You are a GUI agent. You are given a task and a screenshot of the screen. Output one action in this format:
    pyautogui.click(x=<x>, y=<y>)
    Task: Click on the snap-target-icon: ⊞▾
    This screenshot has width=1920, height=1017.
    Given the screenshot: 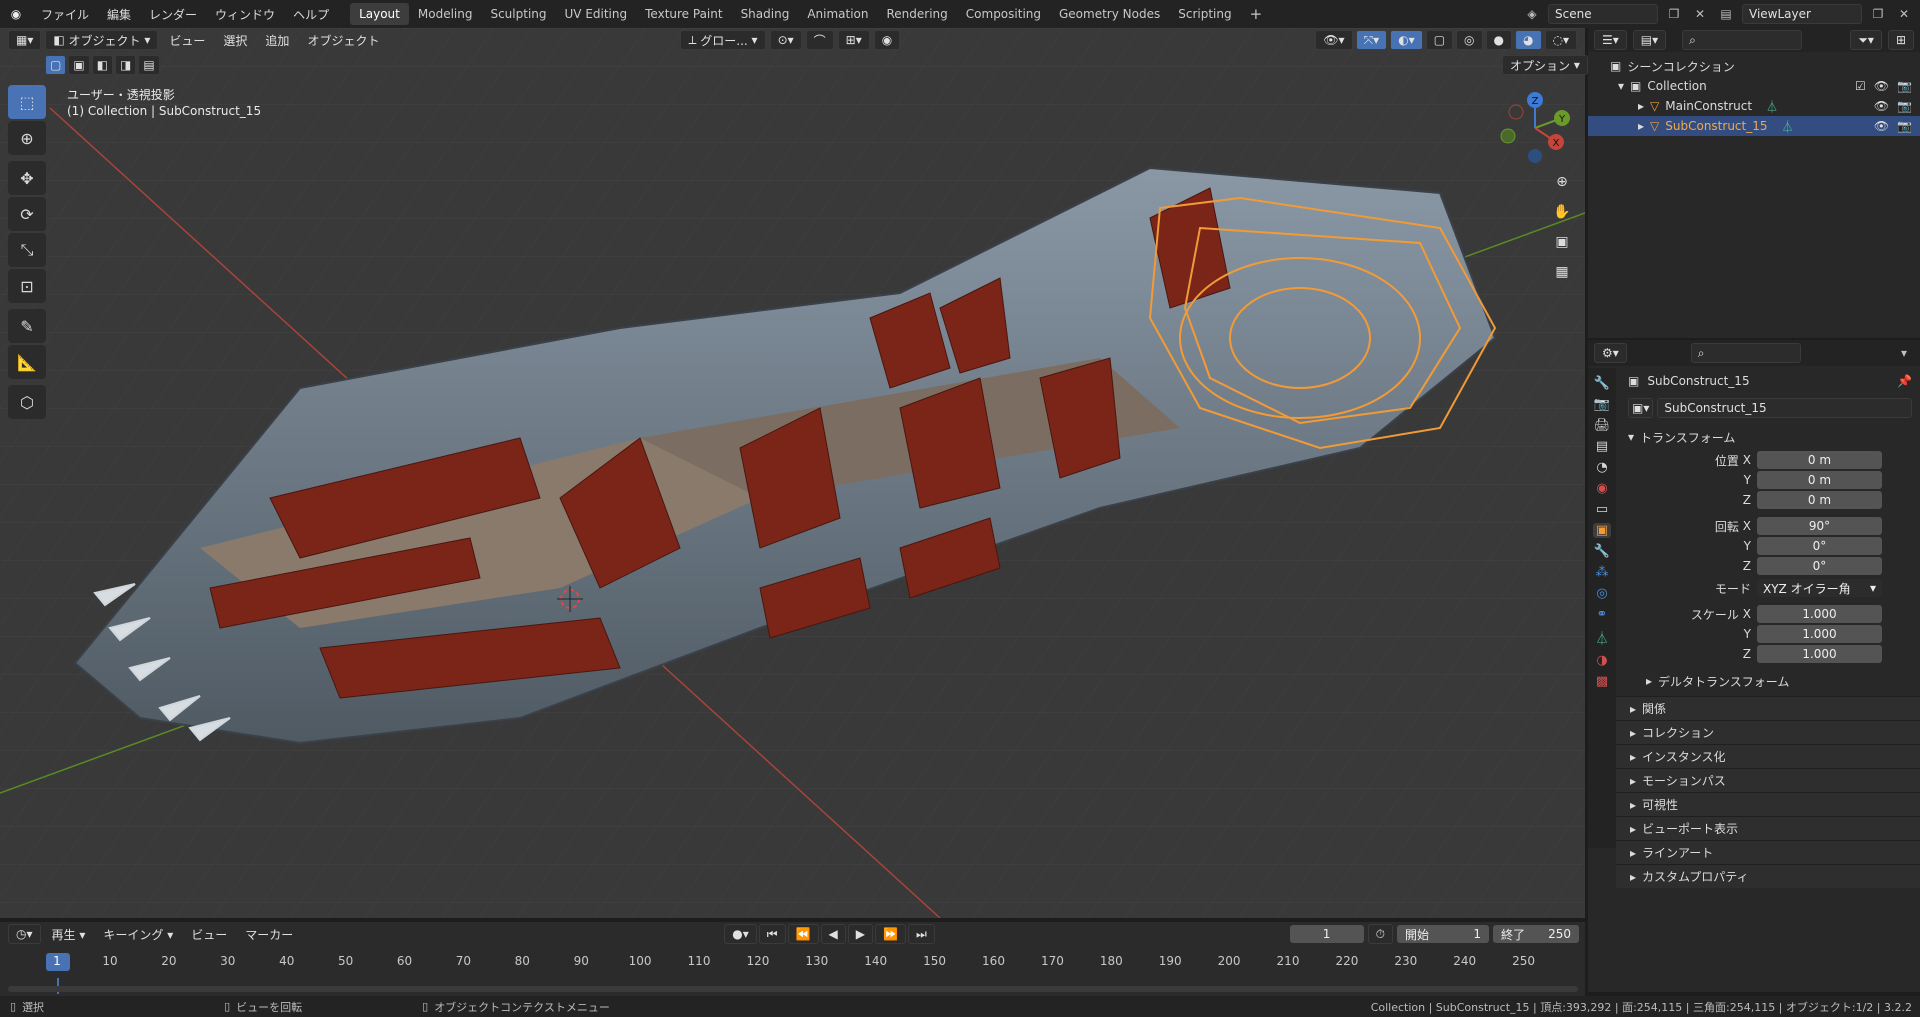 What is the action you would take?
    pyautogui.click(x=853, y=40)
    